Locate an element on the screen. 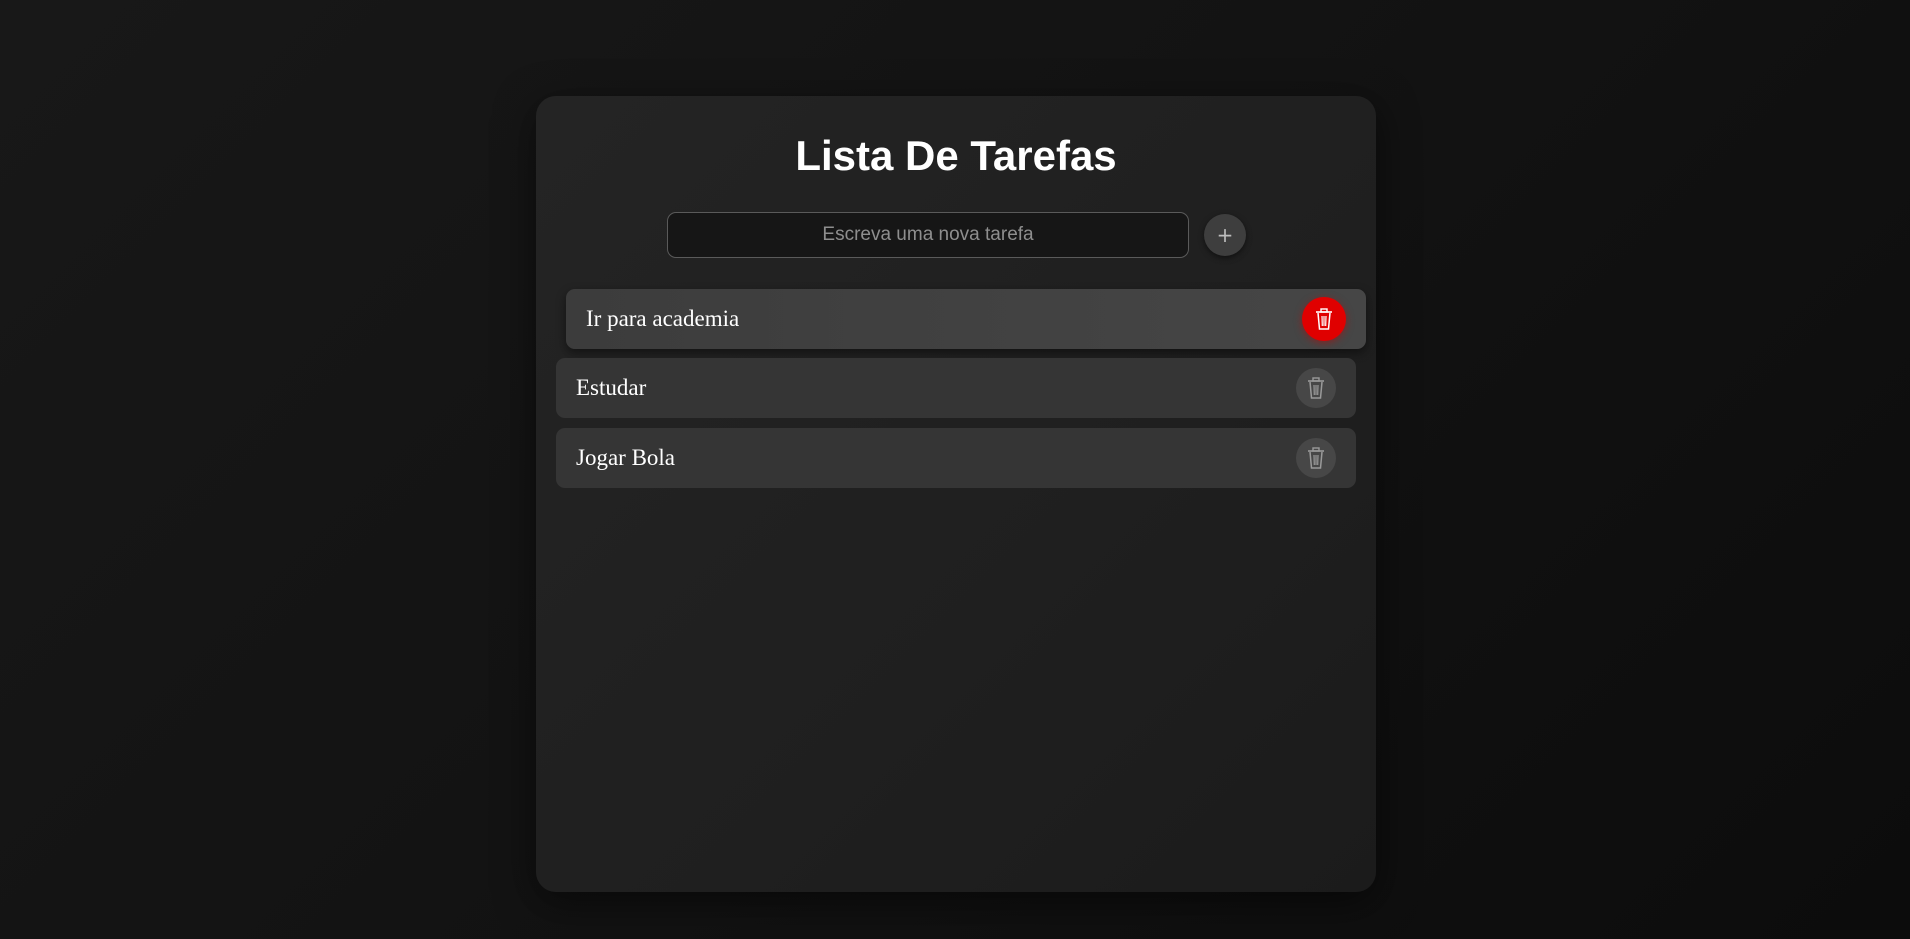 Image resolution: width=1910 pixels, height=939 pixels. new-task-row: + is located at coordinates (956, 235).